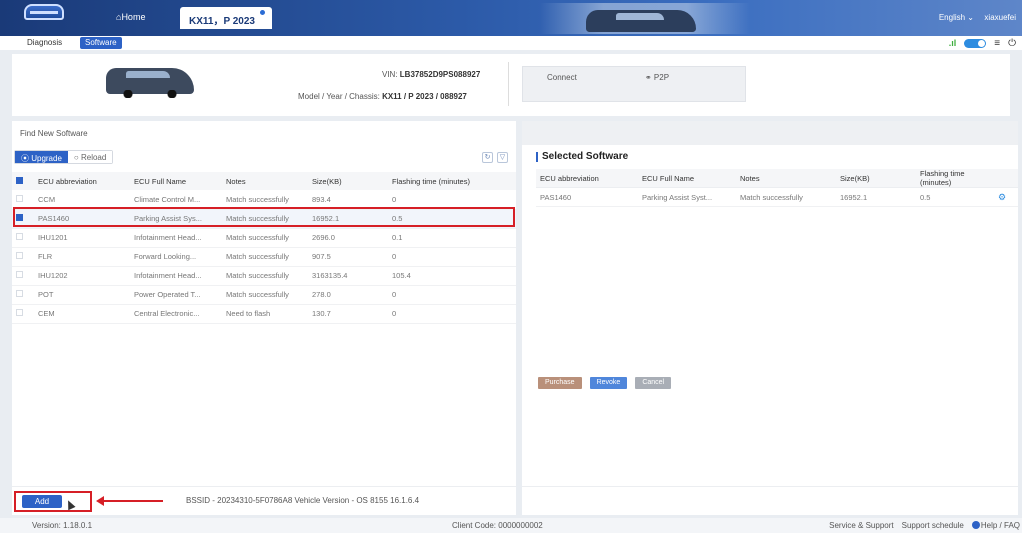 This screenshot has height=533, width=1022. Describe the element at coordinates (44, 12) in the screenshot. I see `brand-logo-icon` at that location.